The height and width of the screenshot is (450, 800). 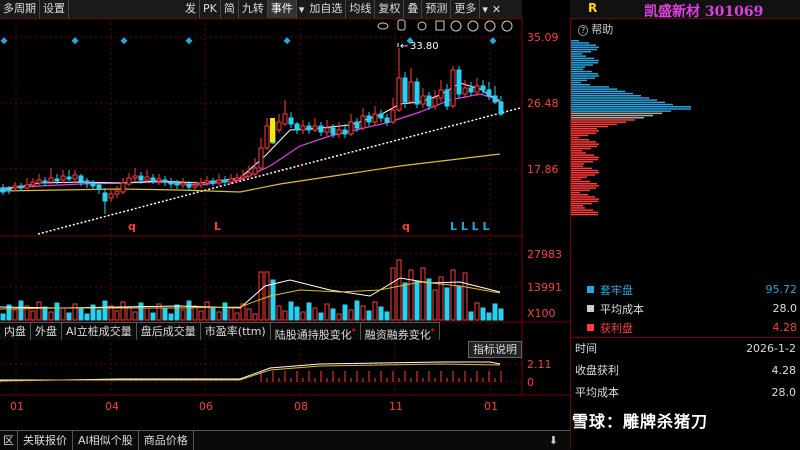 I want to click on peak-price-label: 33.80, so click(x=424, y=46).